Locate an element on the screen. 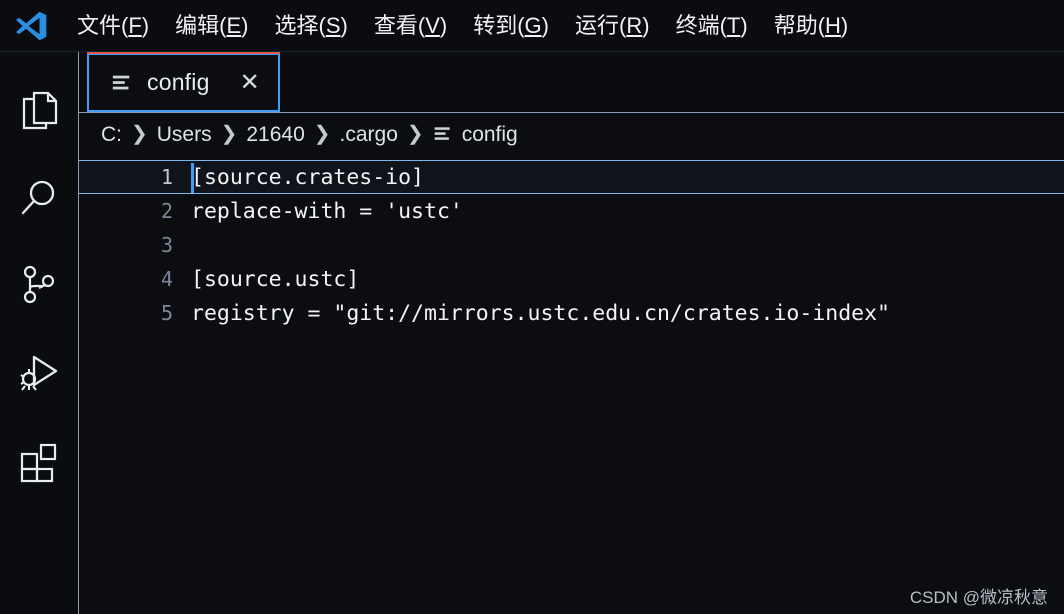  line-number: 1 is located at coordinates (166, 177).